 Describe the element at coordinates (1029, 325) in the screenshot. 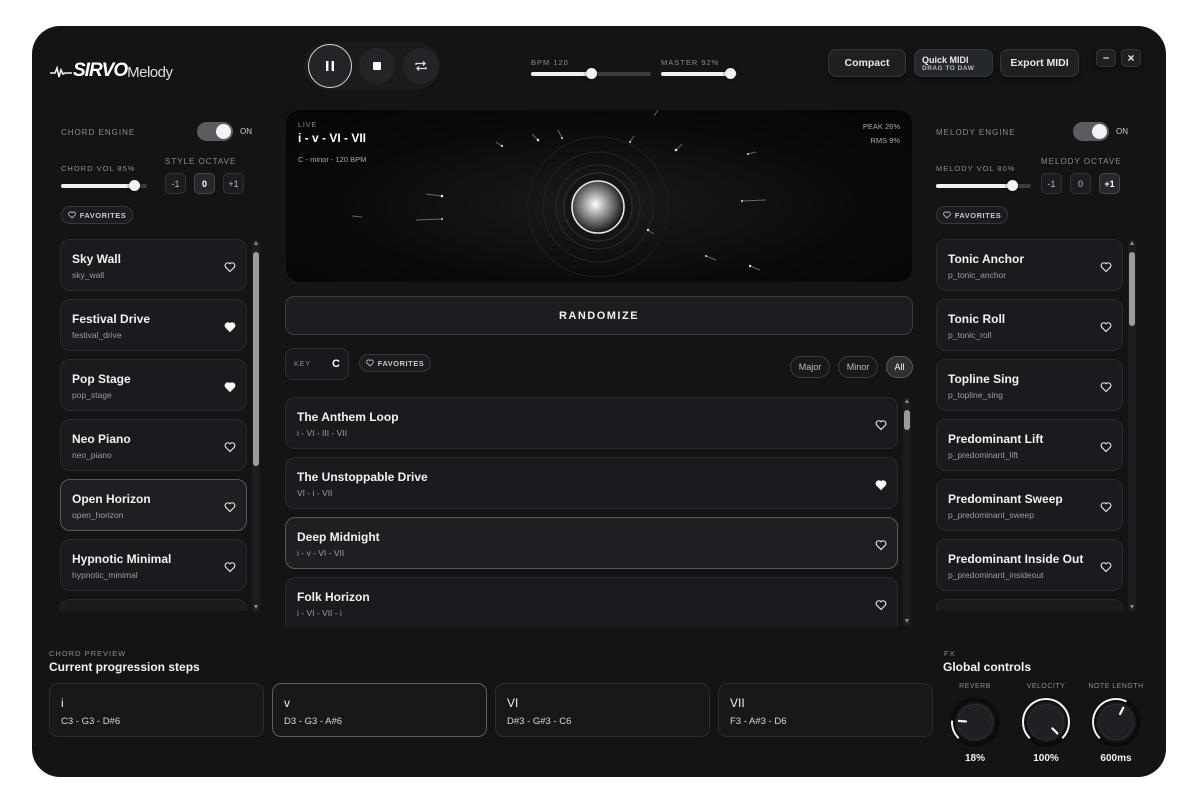

I see `preset-card: Tonic Roll p_tonic_roll` at that location.